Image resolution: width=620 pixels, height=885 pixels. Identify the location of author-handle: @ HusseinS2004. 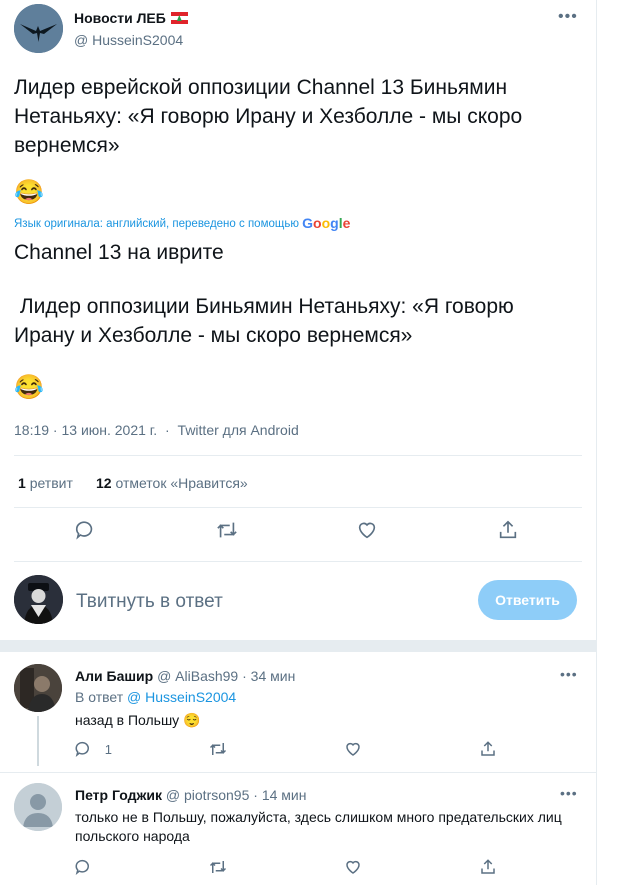
(128, 40).